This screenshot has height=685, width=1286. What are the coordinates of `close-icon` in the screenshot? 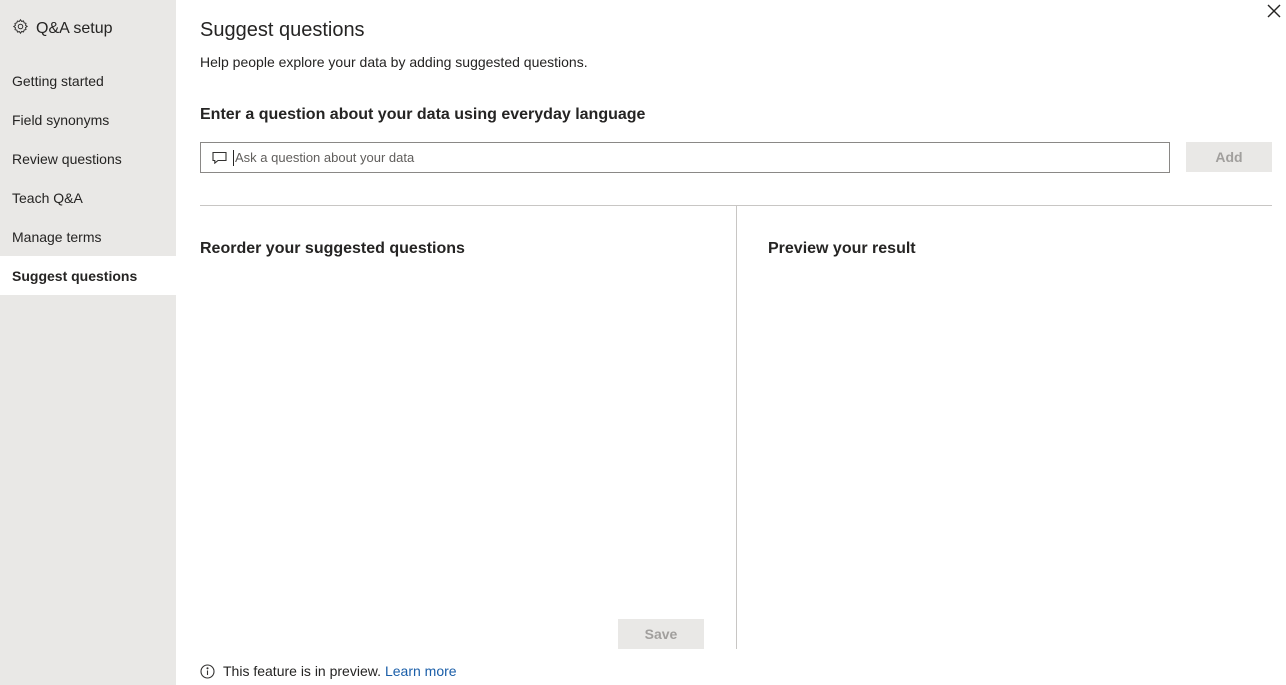 It's located at (1274, 13).